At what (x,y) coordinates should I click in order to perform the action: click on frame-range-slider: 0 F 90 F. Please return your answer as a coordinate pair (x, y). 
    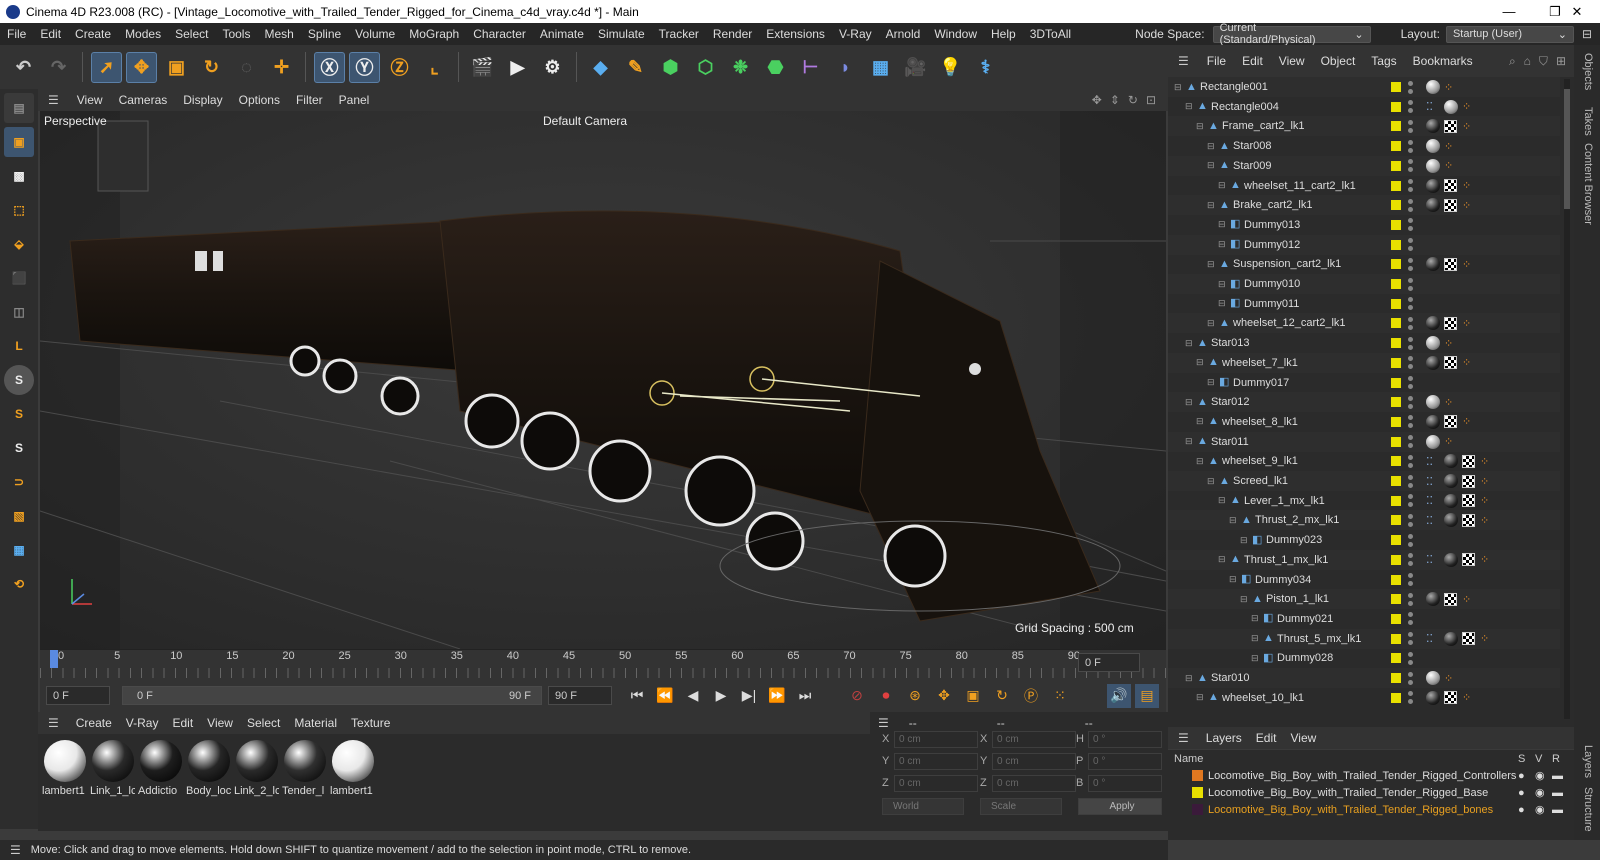
    Looking at the image, I should click on (332, 695).